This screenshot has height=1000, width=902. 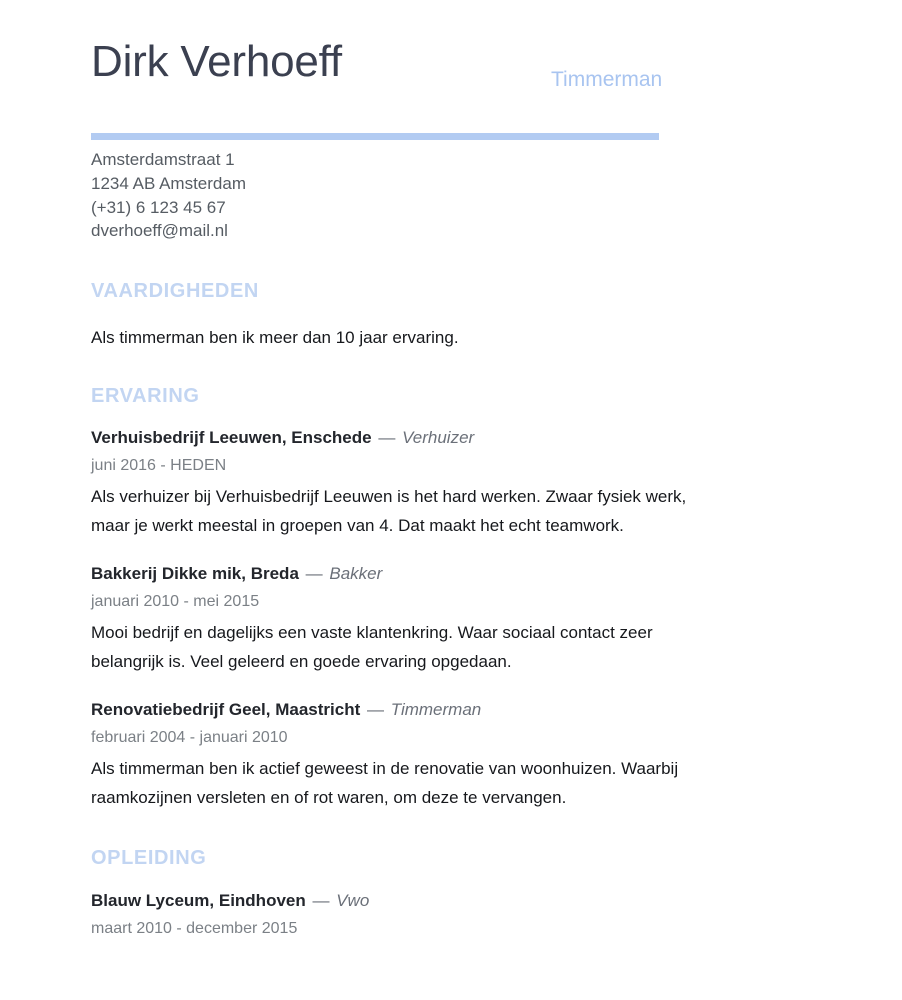 What do you see at coordinates (159, 231) in the screenshot?
I see `contact-email: dverhoeff@mail.nl` at bounding box center [159, 231].